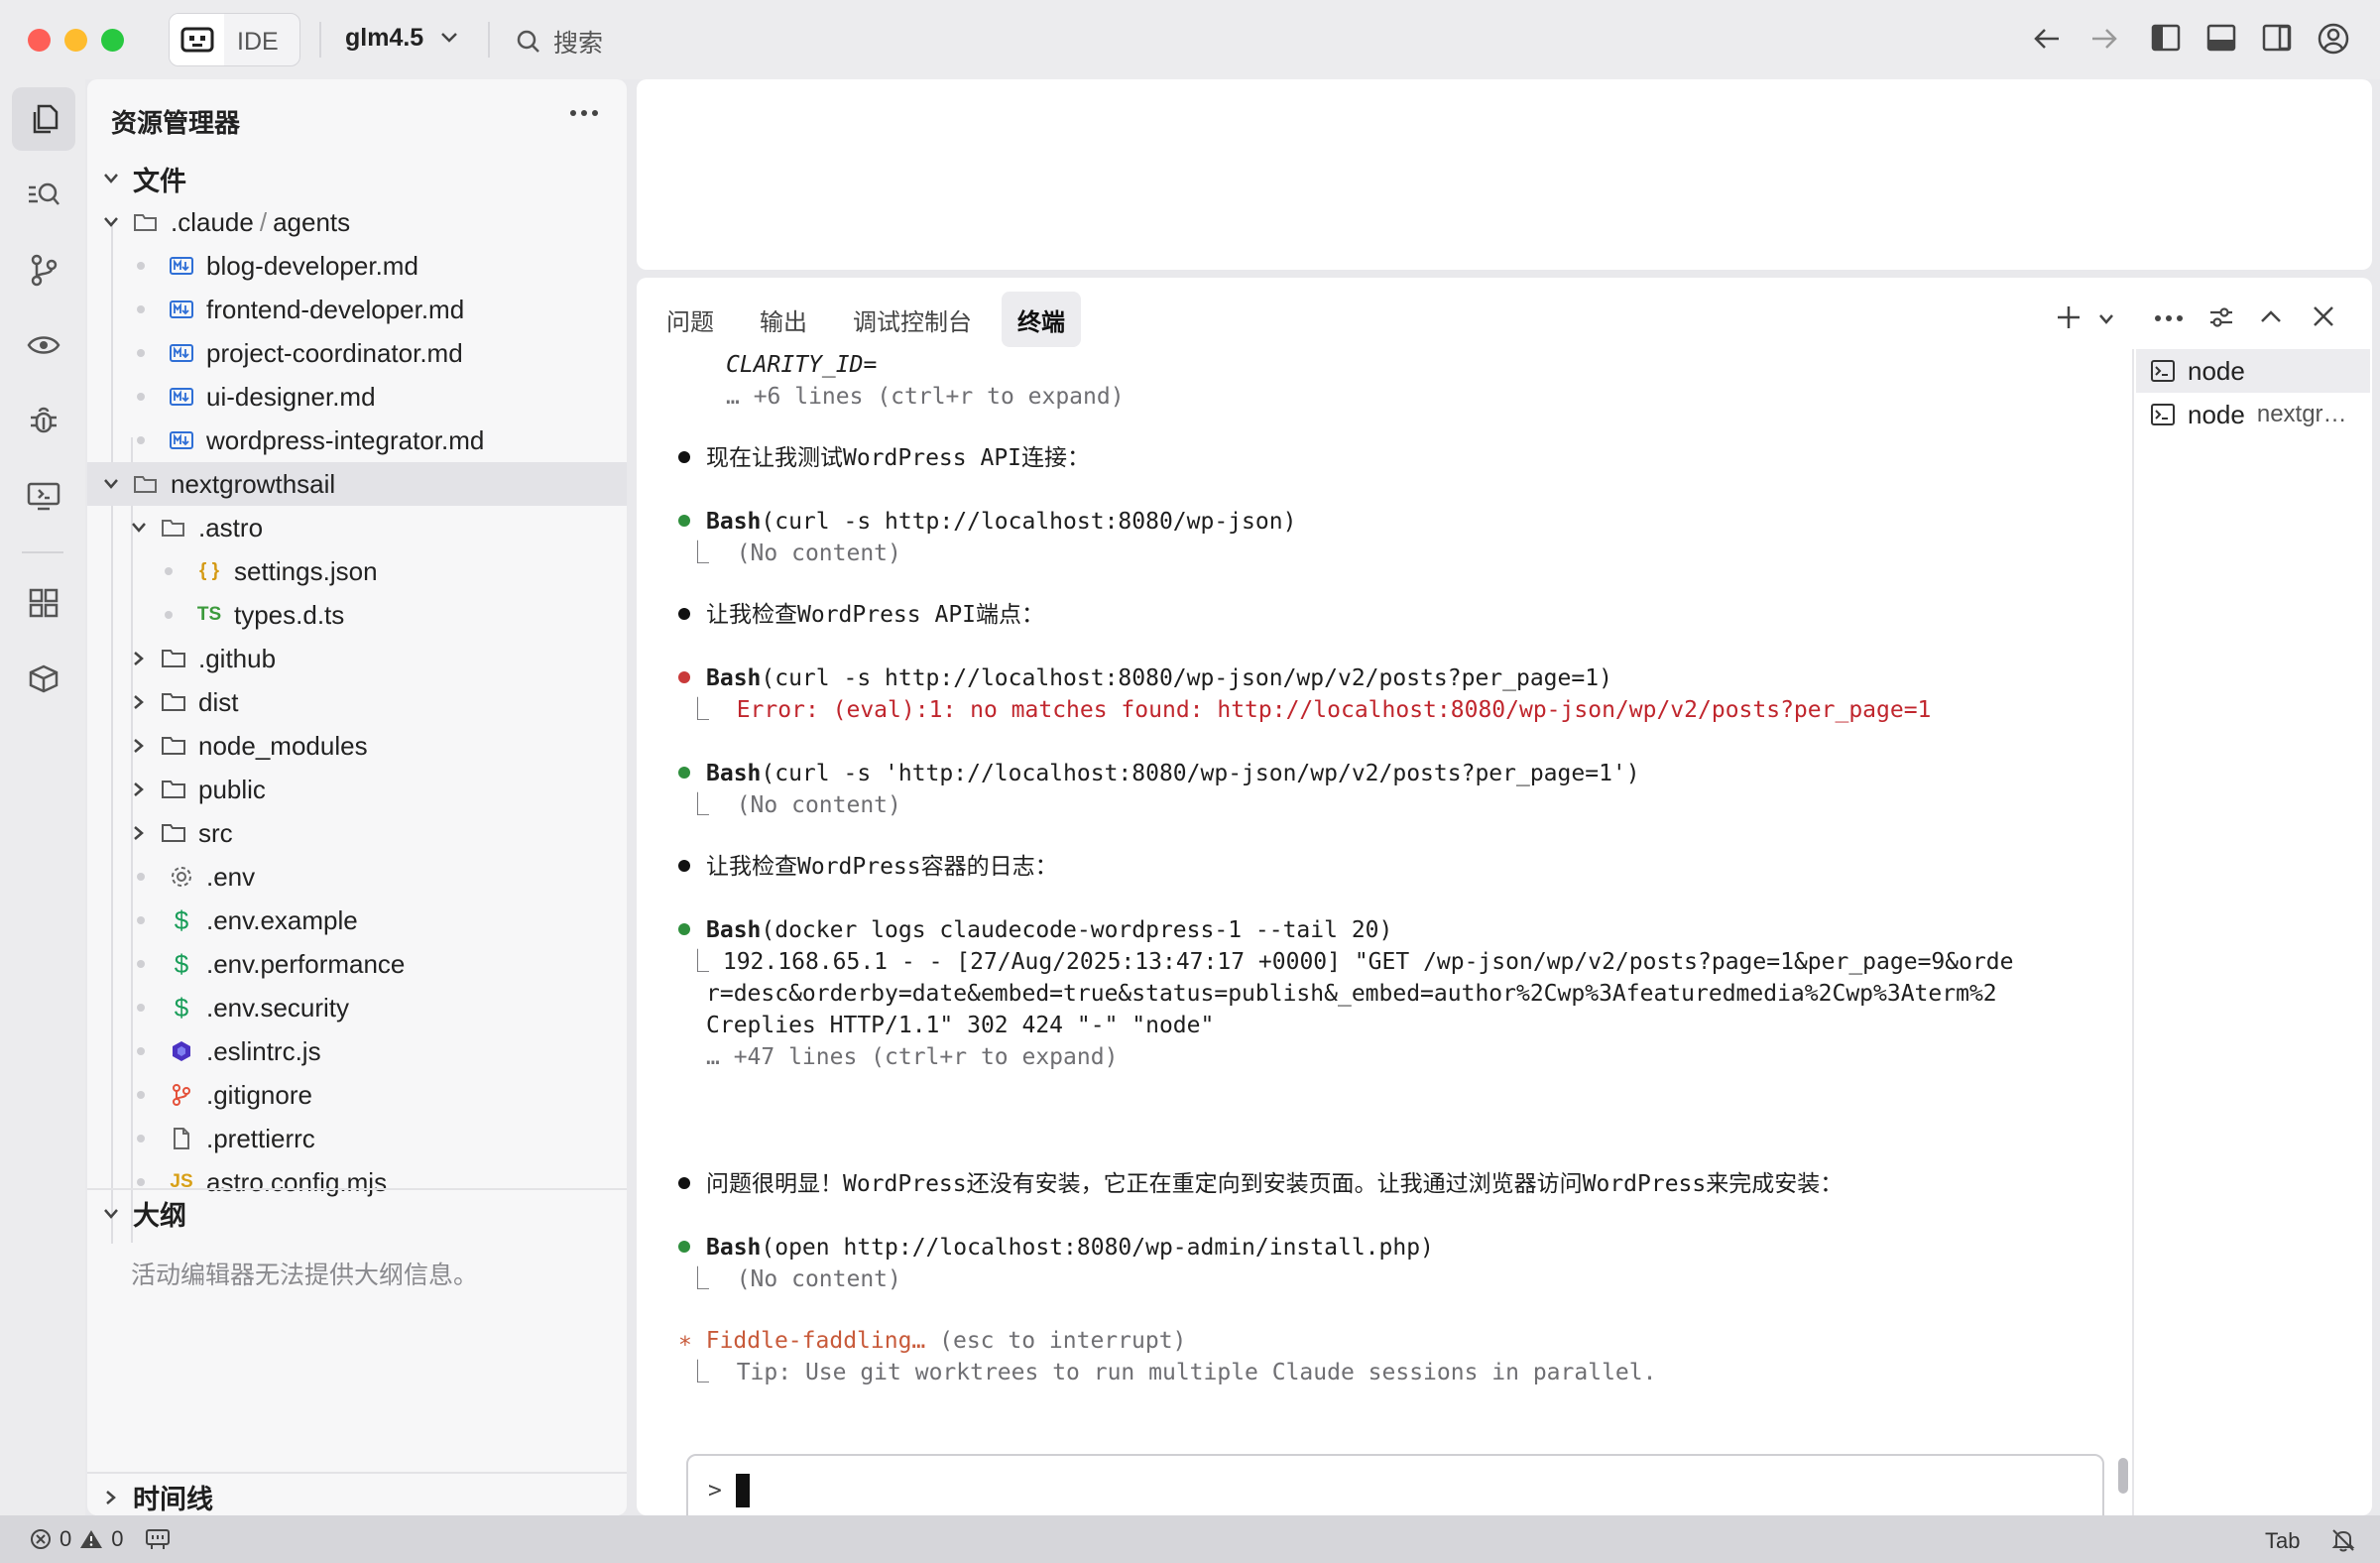  What do you see at coordinates (357, 964) in the screenshot?
I see `tree-file: $ .env.performance` at bounding box center [357, 964].